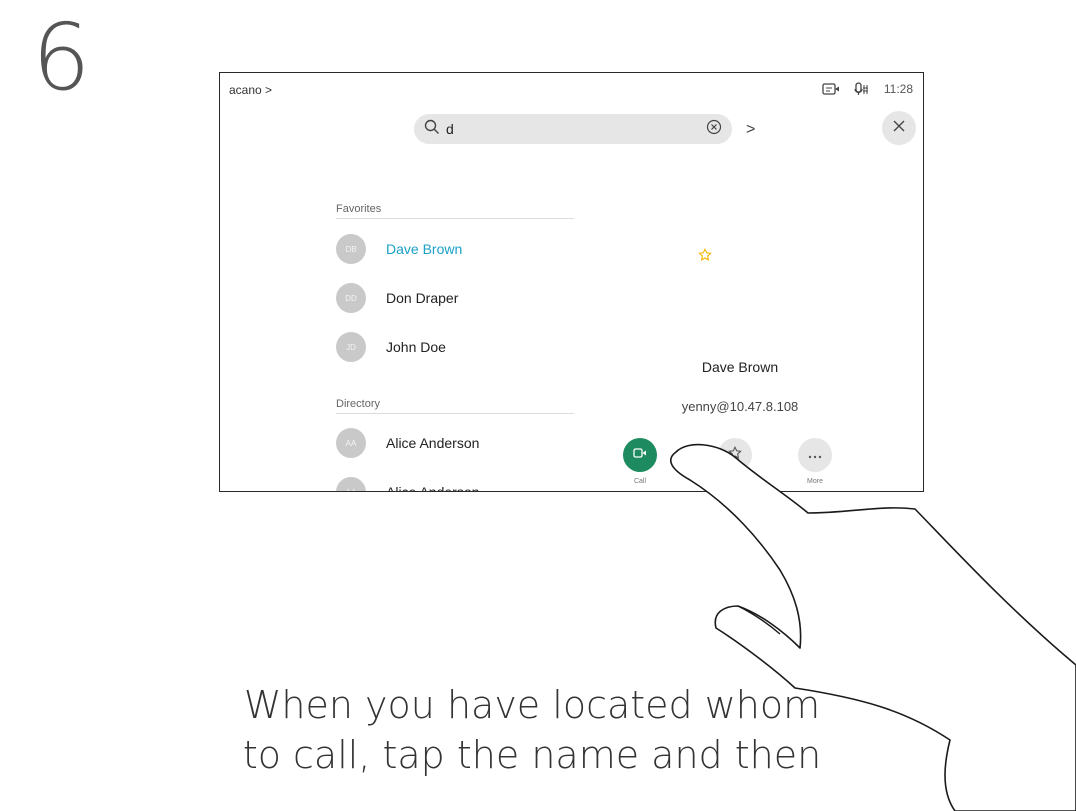 The height and width of the screenshot is (811, 1076). I want to click on caption-line: to call, tap the name and then, so click(532, 755).